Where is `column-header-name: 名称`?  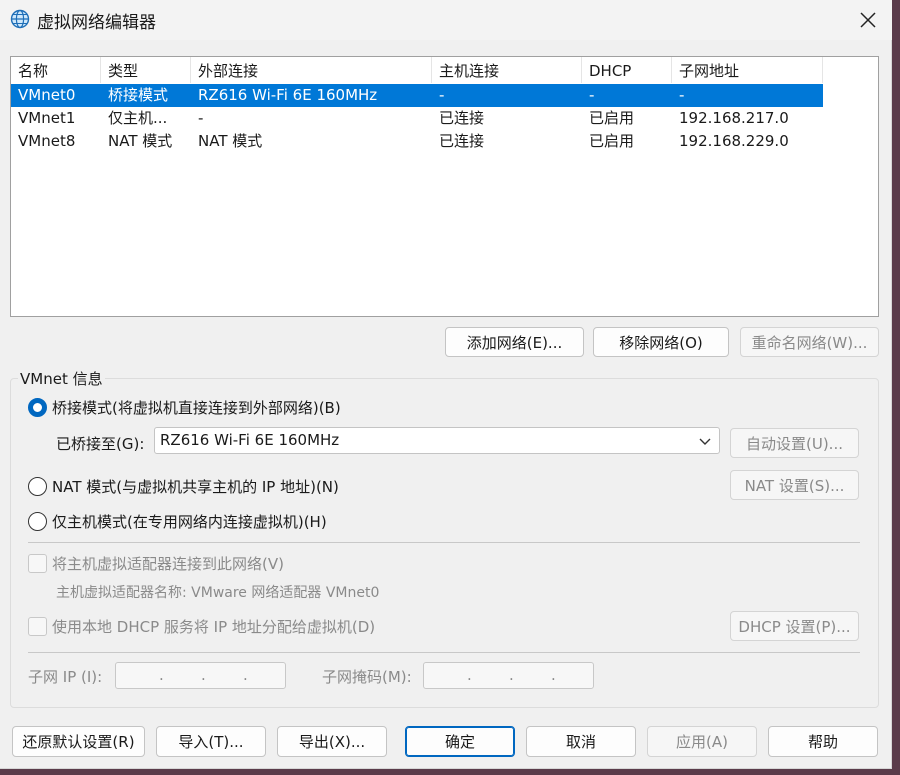 column-header-name: 名称 is located at coordinates (56, 70).